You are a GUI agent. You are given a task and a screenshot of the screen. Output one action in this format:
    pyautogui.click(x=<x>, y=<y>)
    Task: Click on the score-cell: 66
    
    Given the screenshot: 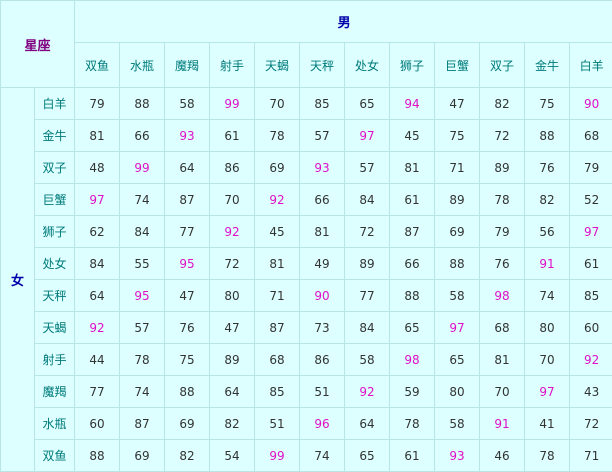 What is the action you would take?
    pyautogui.click(x=322, y=199)
    